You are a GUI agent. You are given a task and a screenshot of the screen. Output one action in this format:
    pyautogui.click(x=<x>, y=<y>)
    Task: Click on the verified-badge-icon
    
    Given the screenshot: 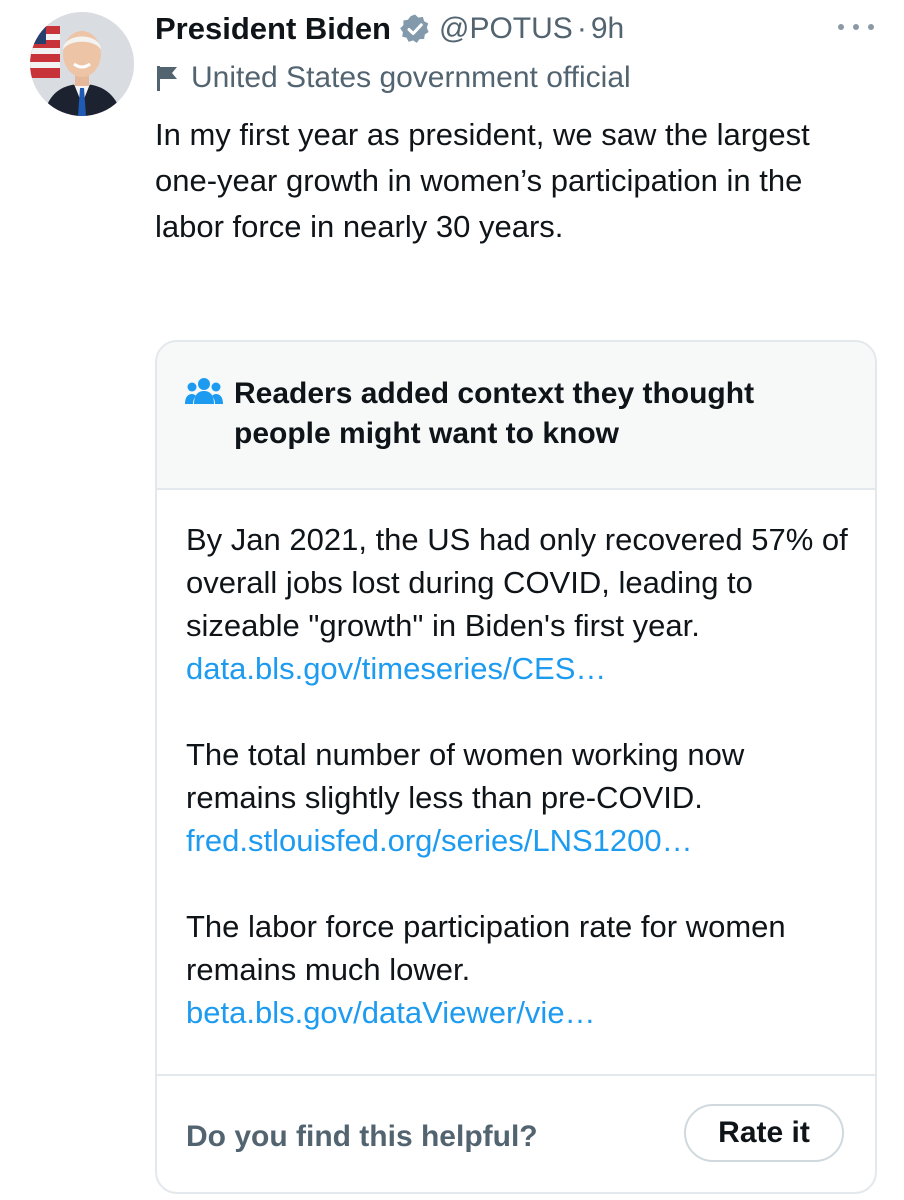 What is the action you would take?
    pyautogui.click(x=415, y=29)
    